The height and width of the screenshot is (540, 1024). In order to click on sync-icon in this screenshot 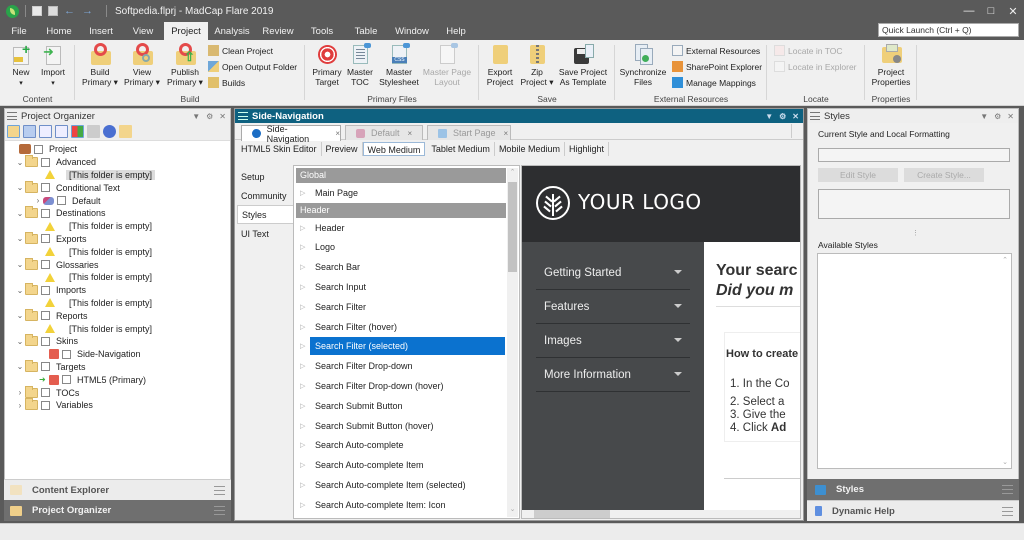, I will do `click(109, 131)`.